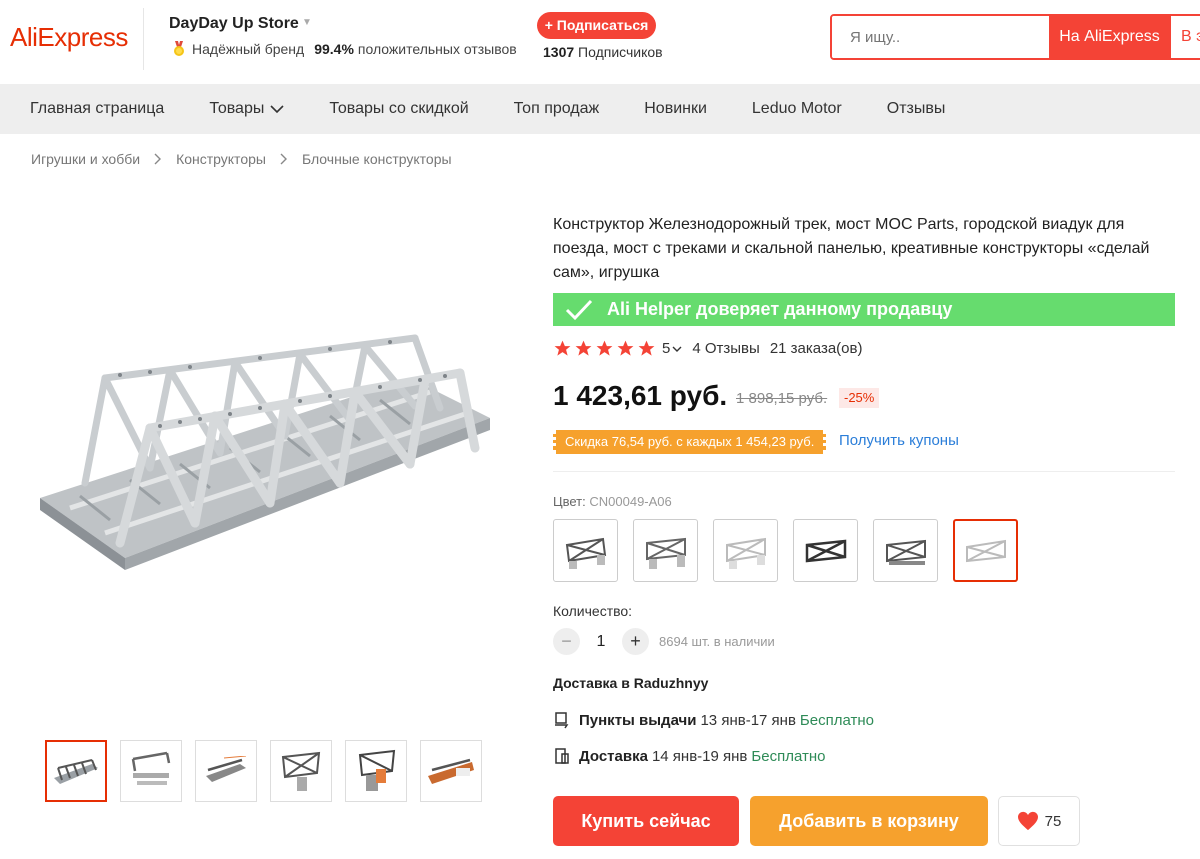  What do you see at coordinates (836, 720) in the screenshot?
I see `pickup-price: Бесплатно` at bounding box center [836, 720].